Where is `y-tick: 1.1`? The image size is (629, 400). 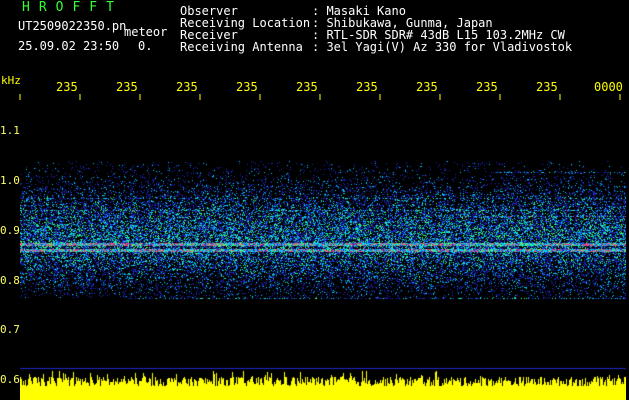 y-tick: 1.1 is located at coordinates (10, 130).